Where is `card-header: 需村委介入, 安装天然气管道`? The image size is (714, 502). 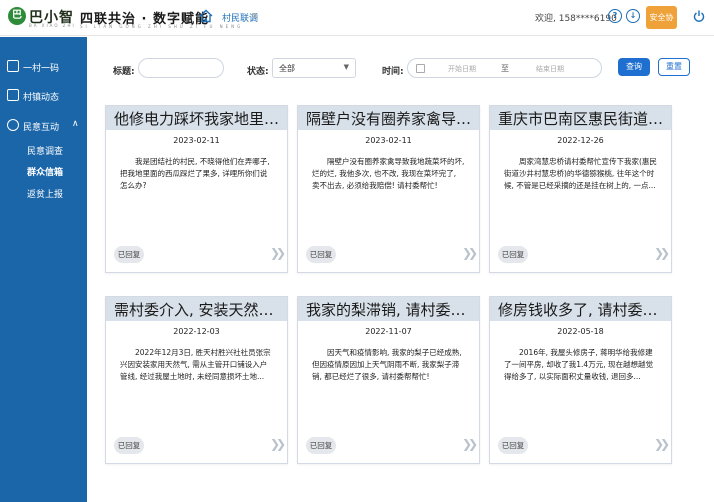
card-header: 需村委介入, 安装天然气管道 is located at coordinates (196, 309).